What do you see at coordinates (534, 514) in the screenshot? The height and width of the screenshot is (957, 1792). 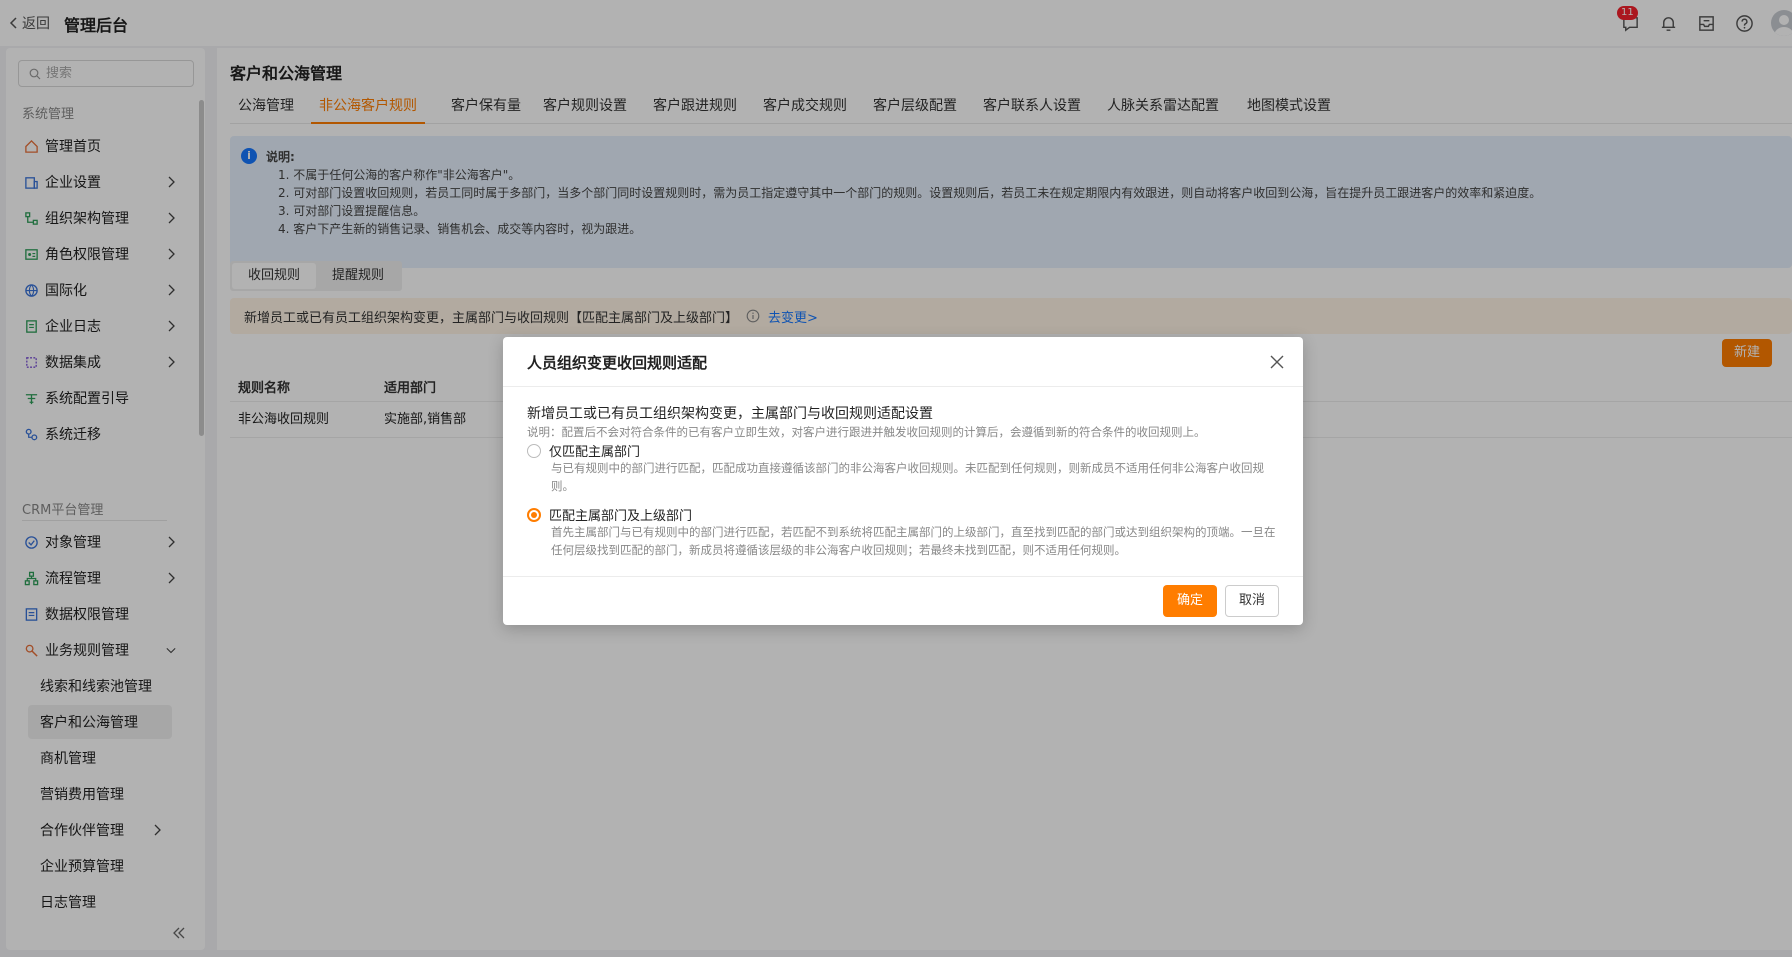 I see `radio-primary-and-parent` at bounding box center [534, 514].